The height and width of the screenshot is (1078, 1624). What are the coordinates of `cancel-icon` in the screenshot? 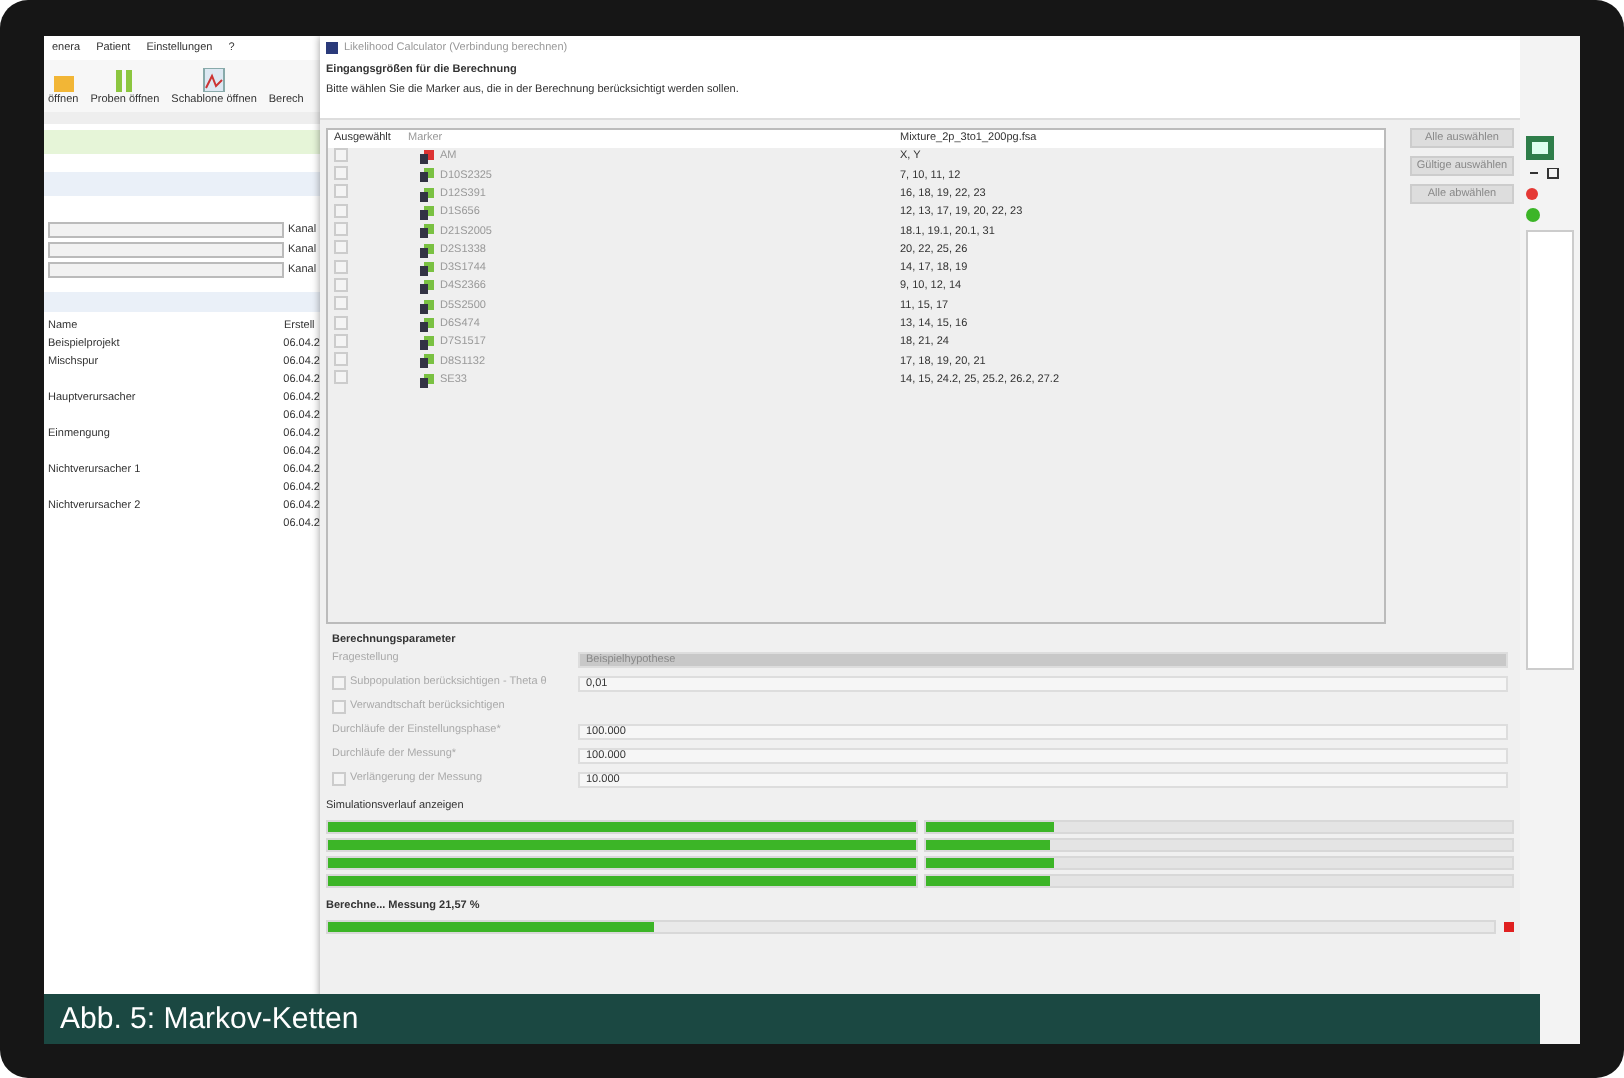 It's located at (1509, 926).